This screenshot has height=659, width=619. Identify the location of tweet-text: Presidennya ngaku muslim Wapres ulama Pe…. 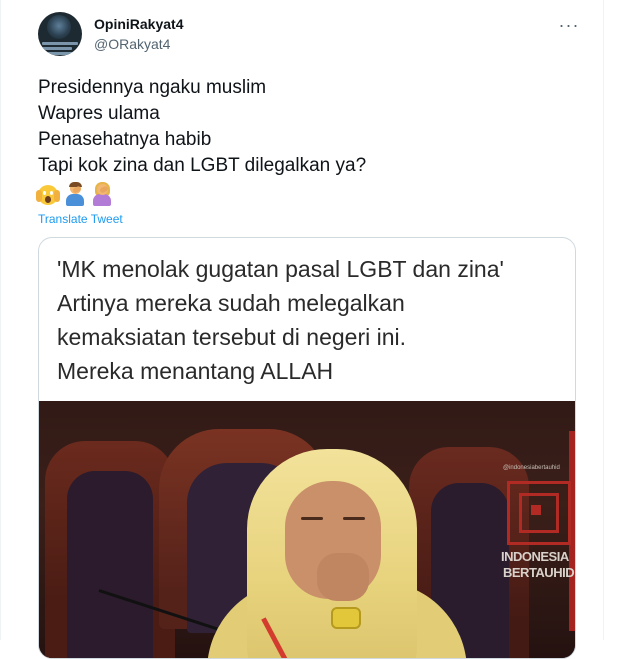
(308, 127).